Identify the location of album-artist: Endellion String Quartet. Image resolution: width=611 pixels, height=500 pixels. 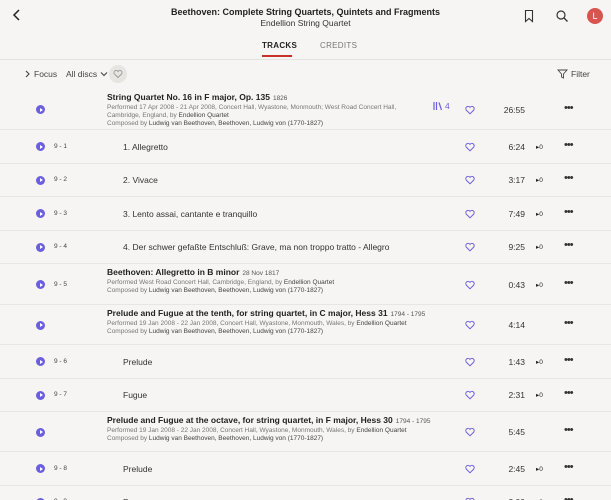
(305, 23).